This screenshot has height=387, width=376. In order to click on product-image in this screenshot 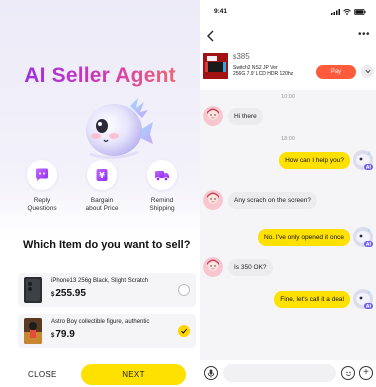, I will do `click(215, 66)`.